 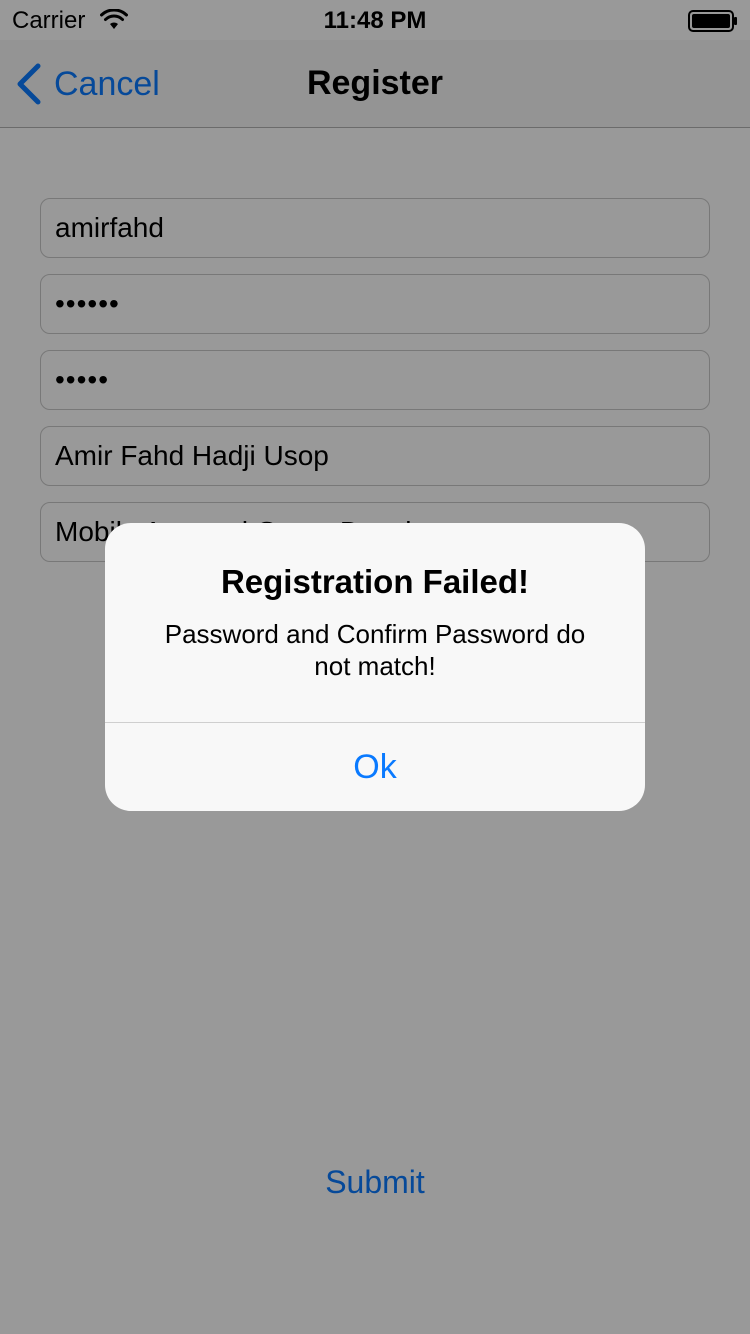 What do you see at coordinates (375, 767) in the screenshot?
I see `ok-button: Ok` at bounding box center [375, 767].